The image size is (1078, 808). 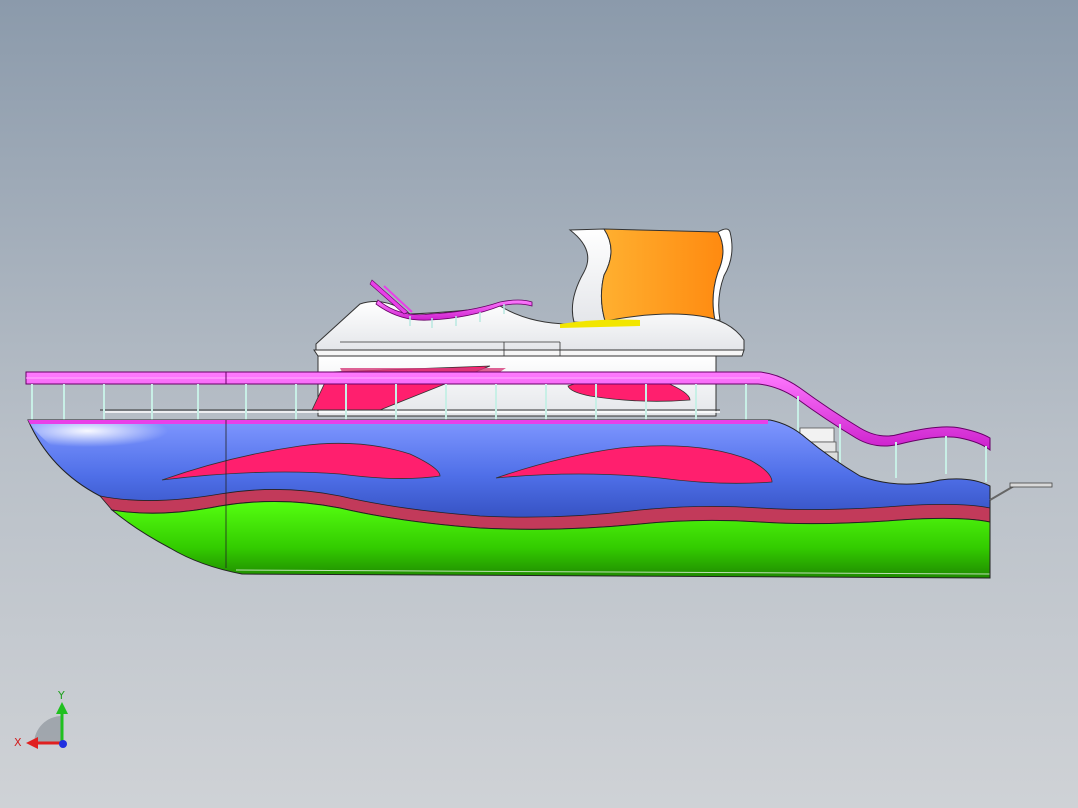 I want to click on flybridge-deck-edge, so click(x=529, y=353).